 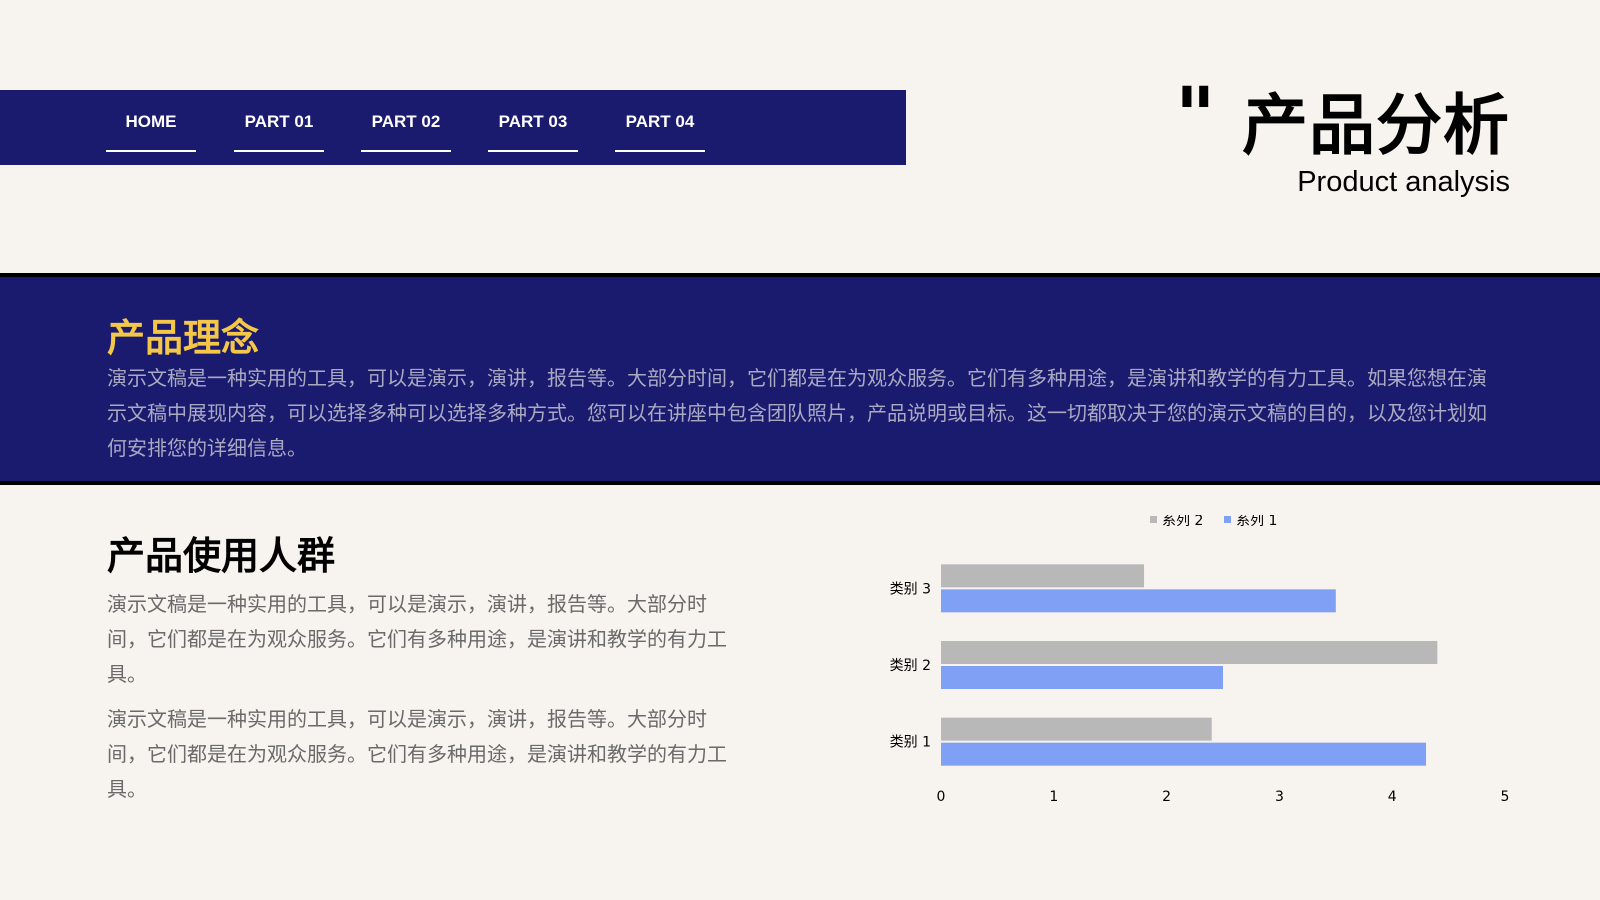 What do you see at coordinates (660, 121) in the screenshot?
I see `nav-part-04-label: PART 04` at bounding box center [660, 121].